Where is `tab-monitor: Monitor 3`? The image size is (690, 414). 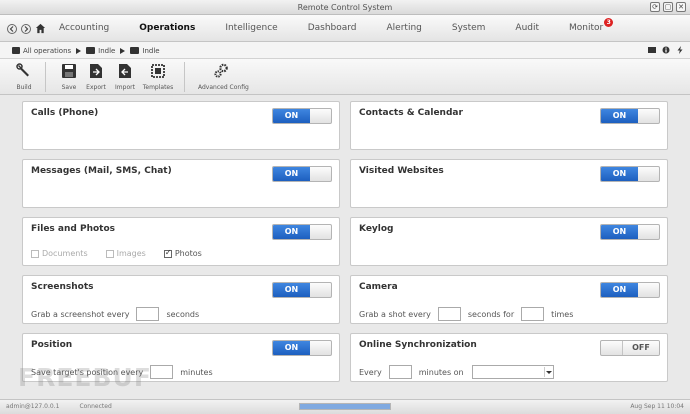
tab-monitor: Monitor 3 is located at coordinates (586, 28).